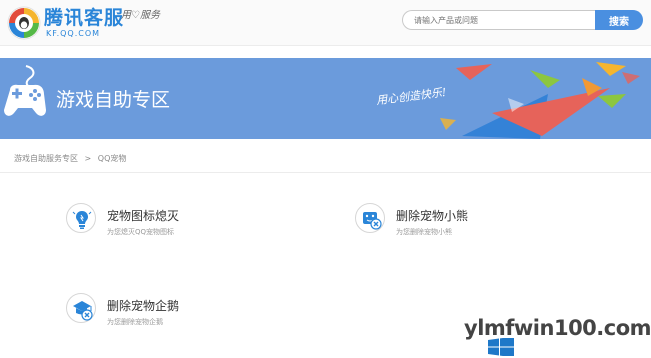 This screenshot has width=651, height=358. I want to click on brand-domain: KF.QQ.COM, so click(73, 33).